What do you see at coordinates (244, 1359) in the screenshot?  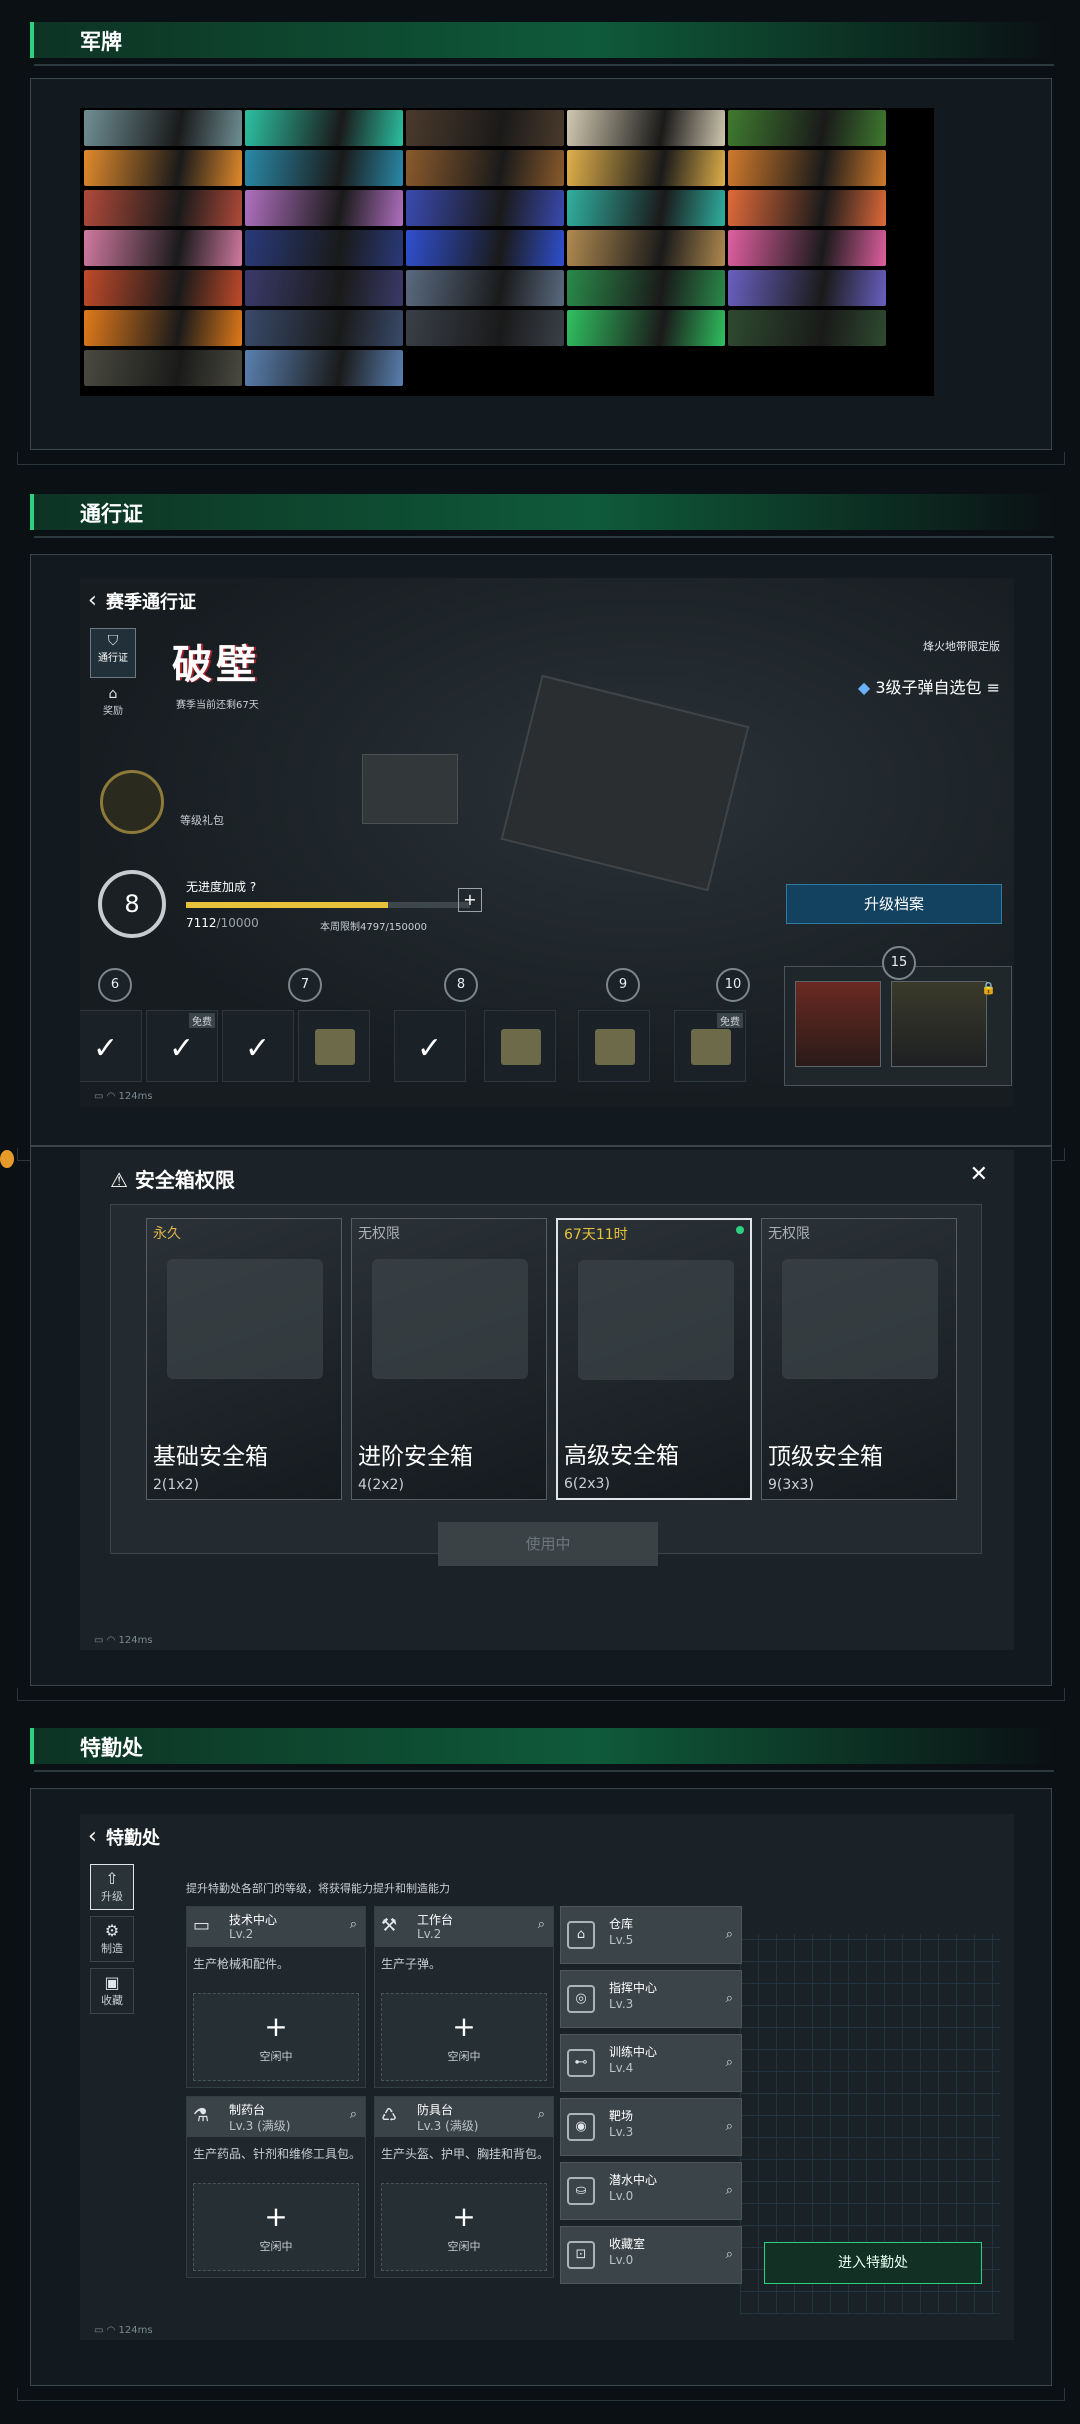 I see `safebox-card: 永久 基础安全箱 2(1x2)` at bounding box center [244, 1359].